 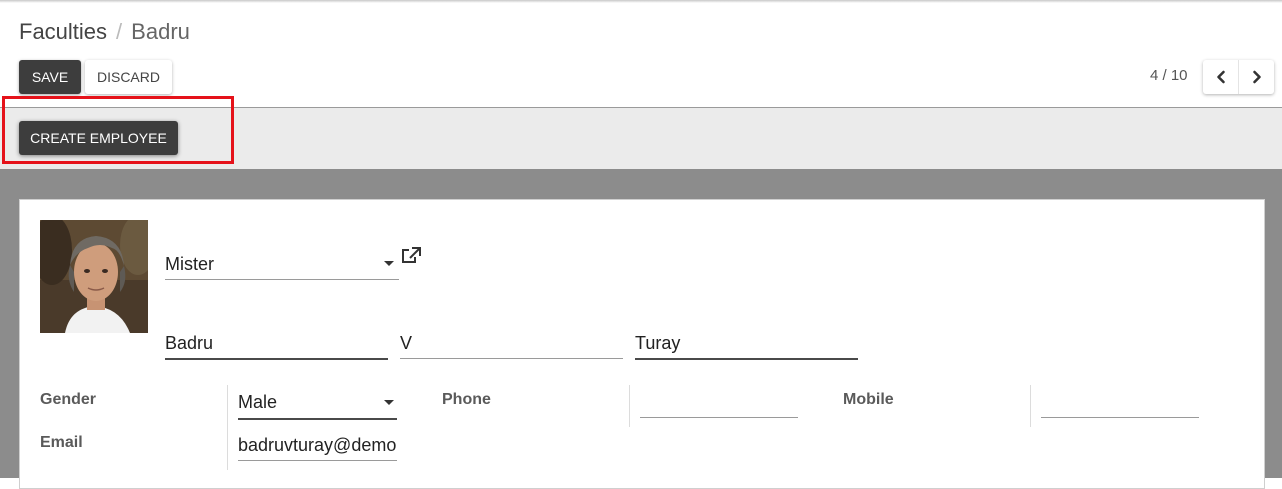 I want to click on avatar-photo, so click(x=94, y=276).